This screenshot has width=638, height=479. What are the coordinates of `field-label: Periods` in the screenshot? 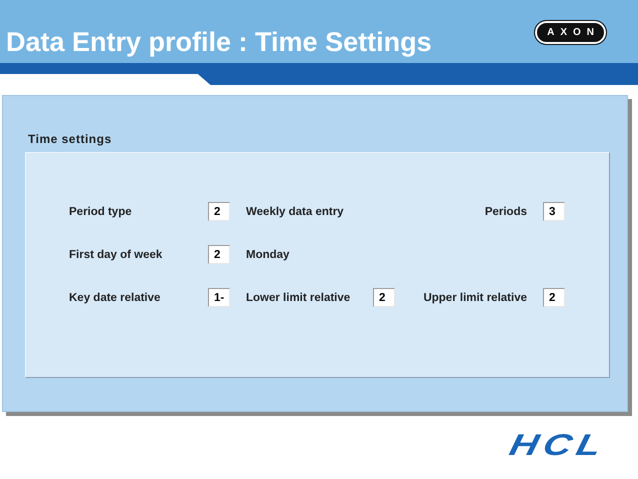 It's located at (505, 212).